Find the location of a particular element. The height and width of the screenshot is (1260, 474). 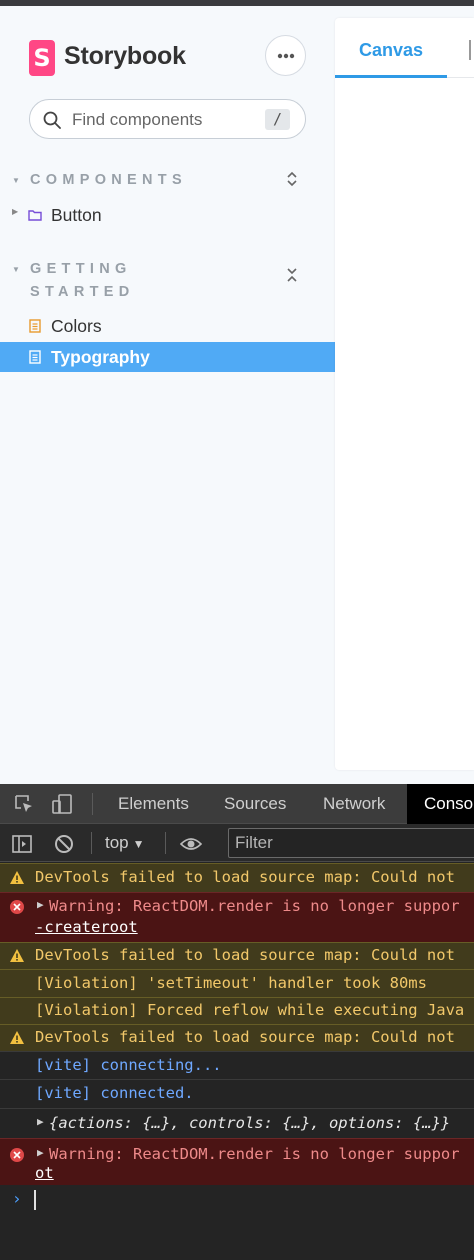

text-cursor is located at coordinates (35, 1200).